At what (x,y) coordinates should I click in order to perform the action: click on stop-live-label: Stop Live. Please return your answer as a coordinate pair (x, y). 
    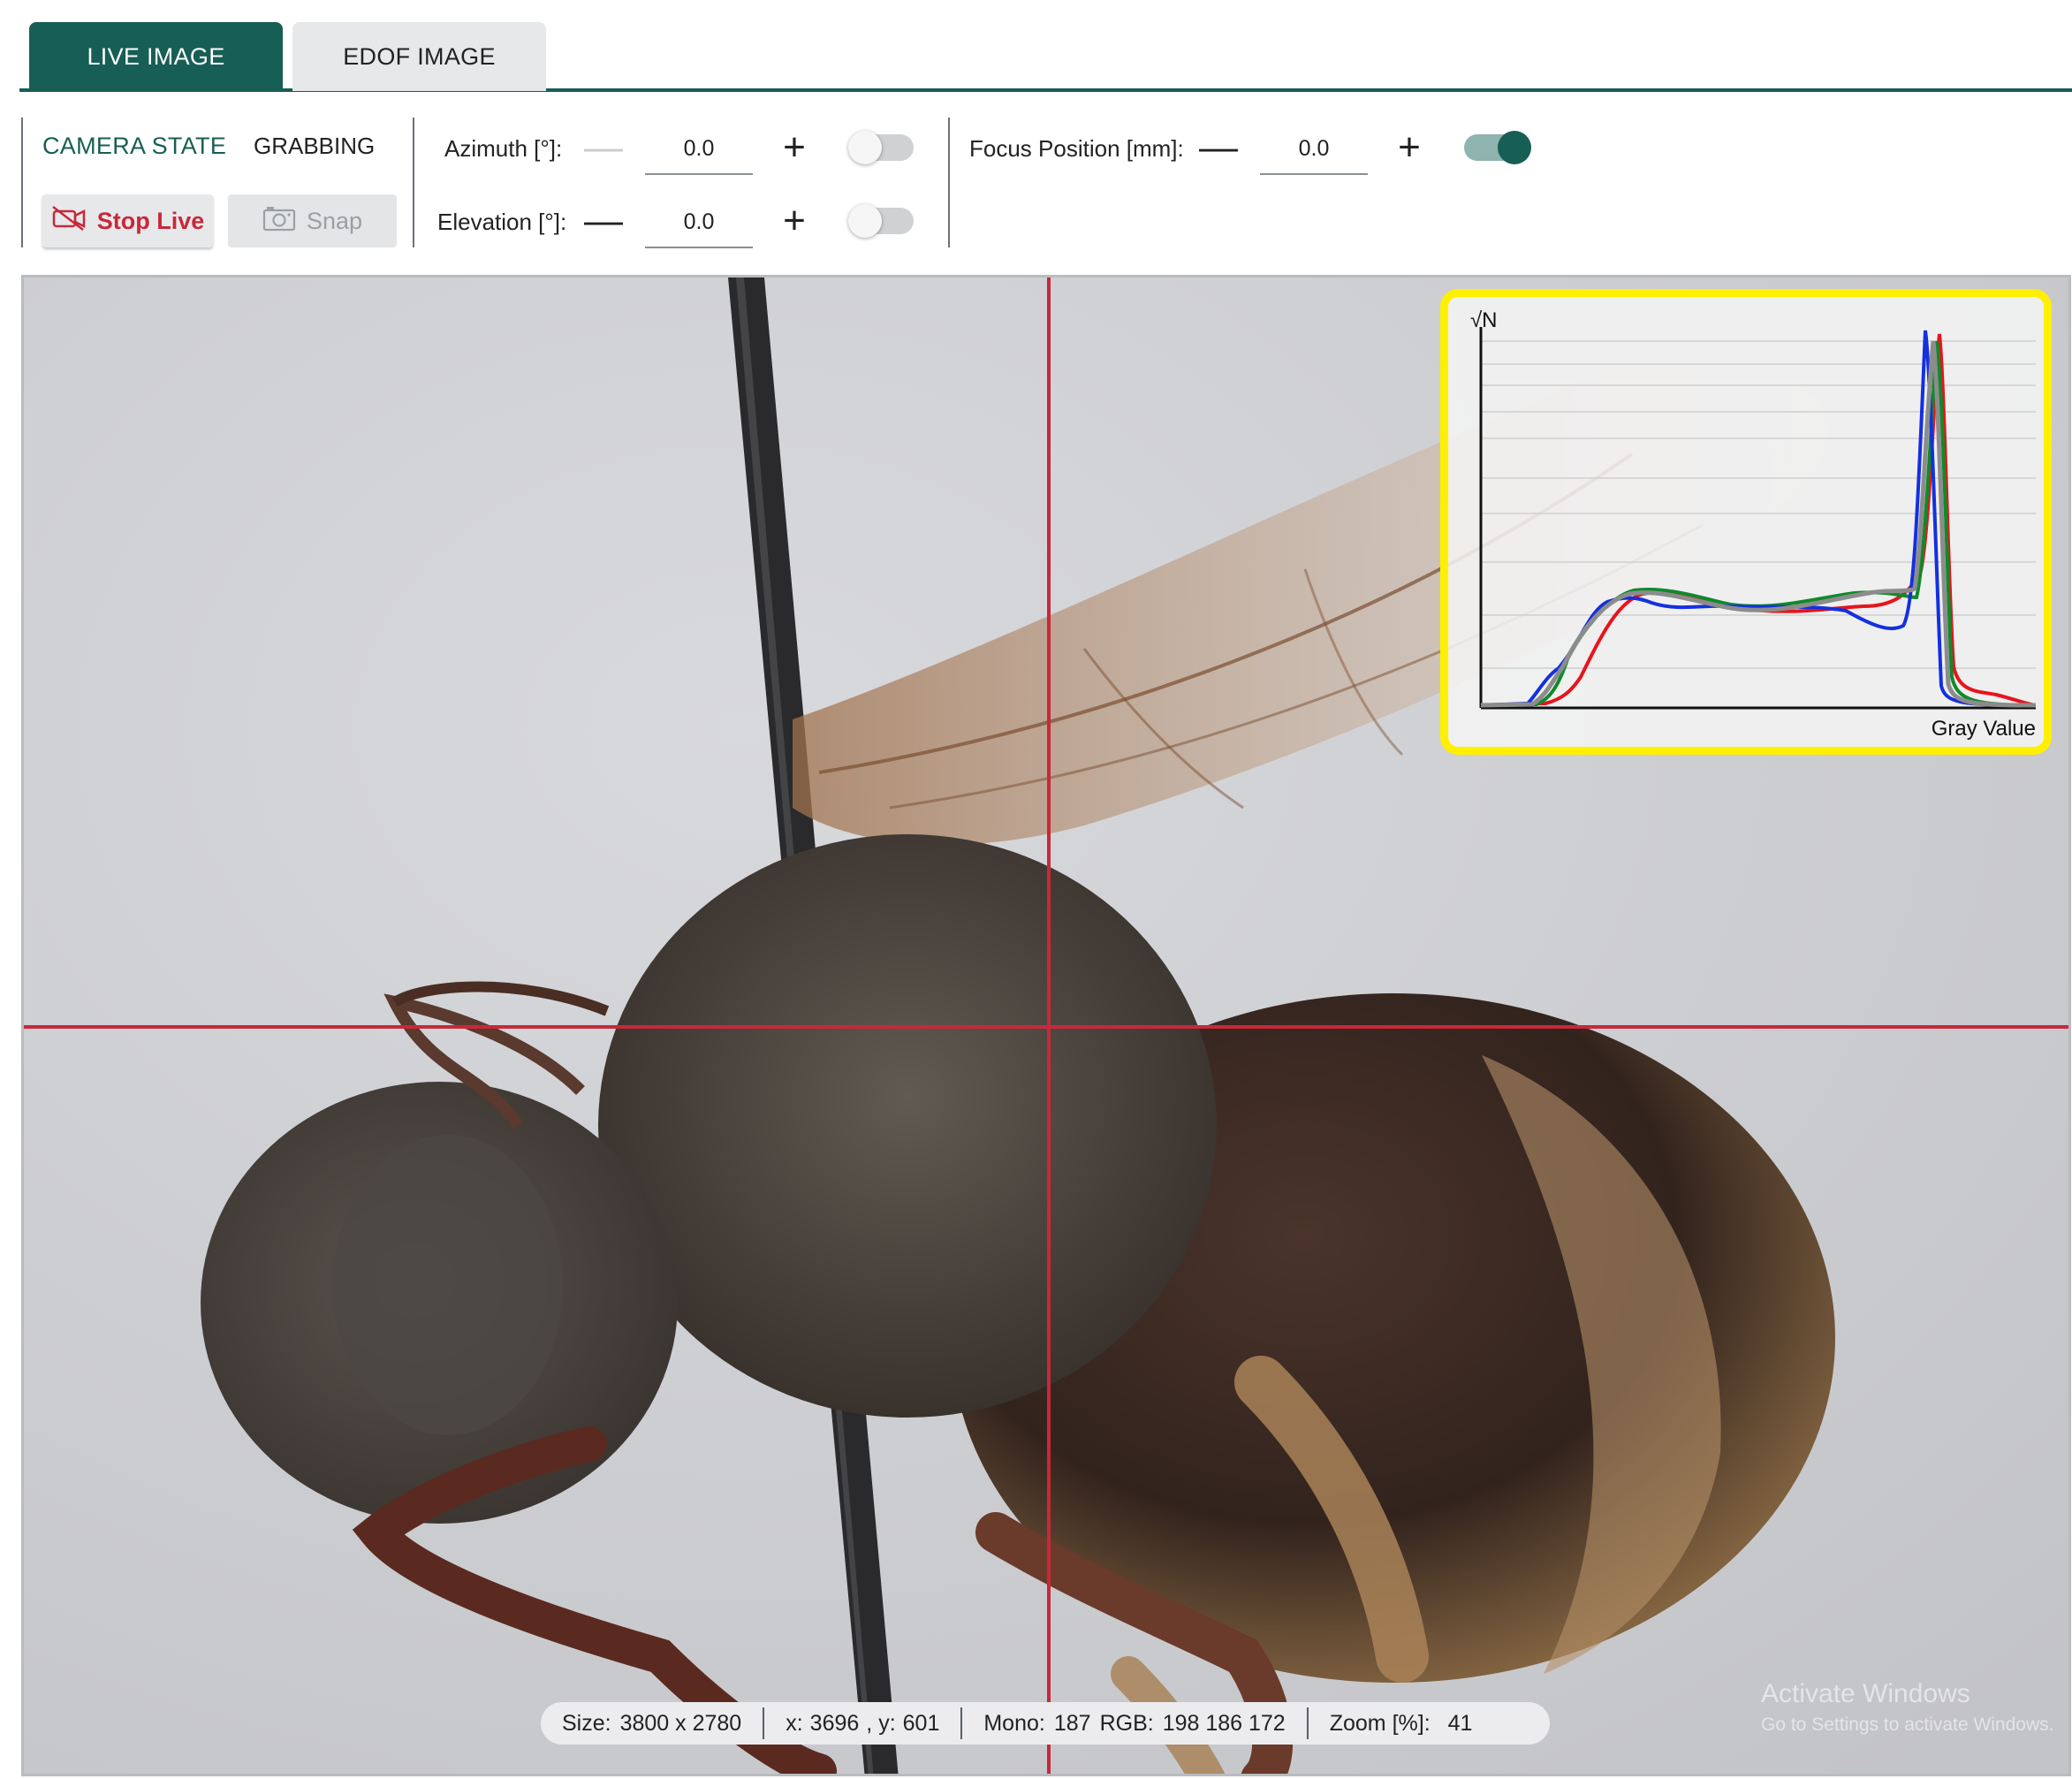
    Looking at the image, I should click on (150, 220).